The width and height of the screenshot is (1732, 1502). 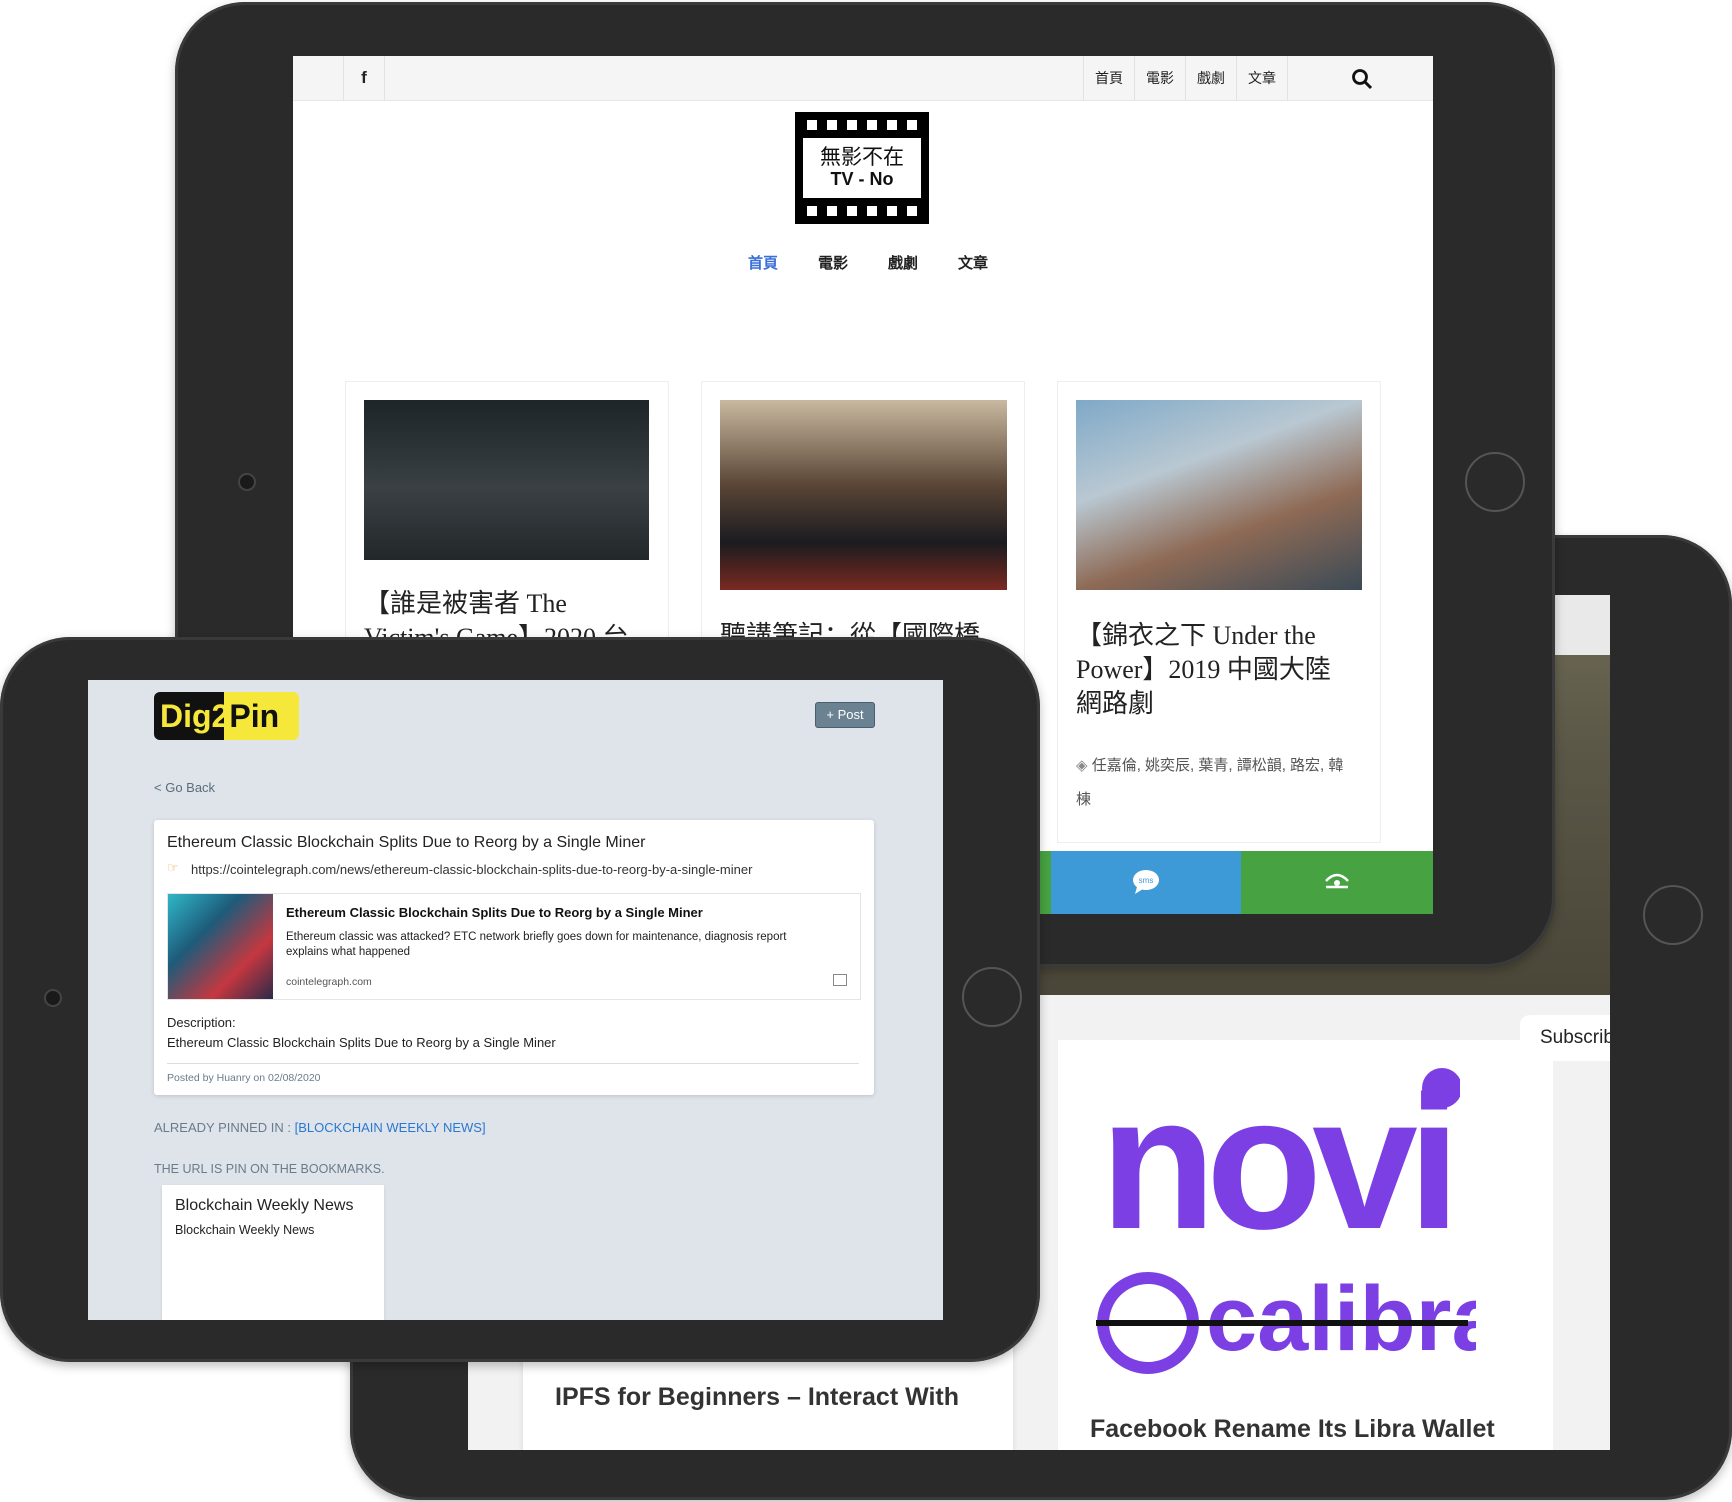 What do you see at coordinates (201, 1022) in the screenshot?
I see `description-label: Description:` at bounding box center [201, 1022].